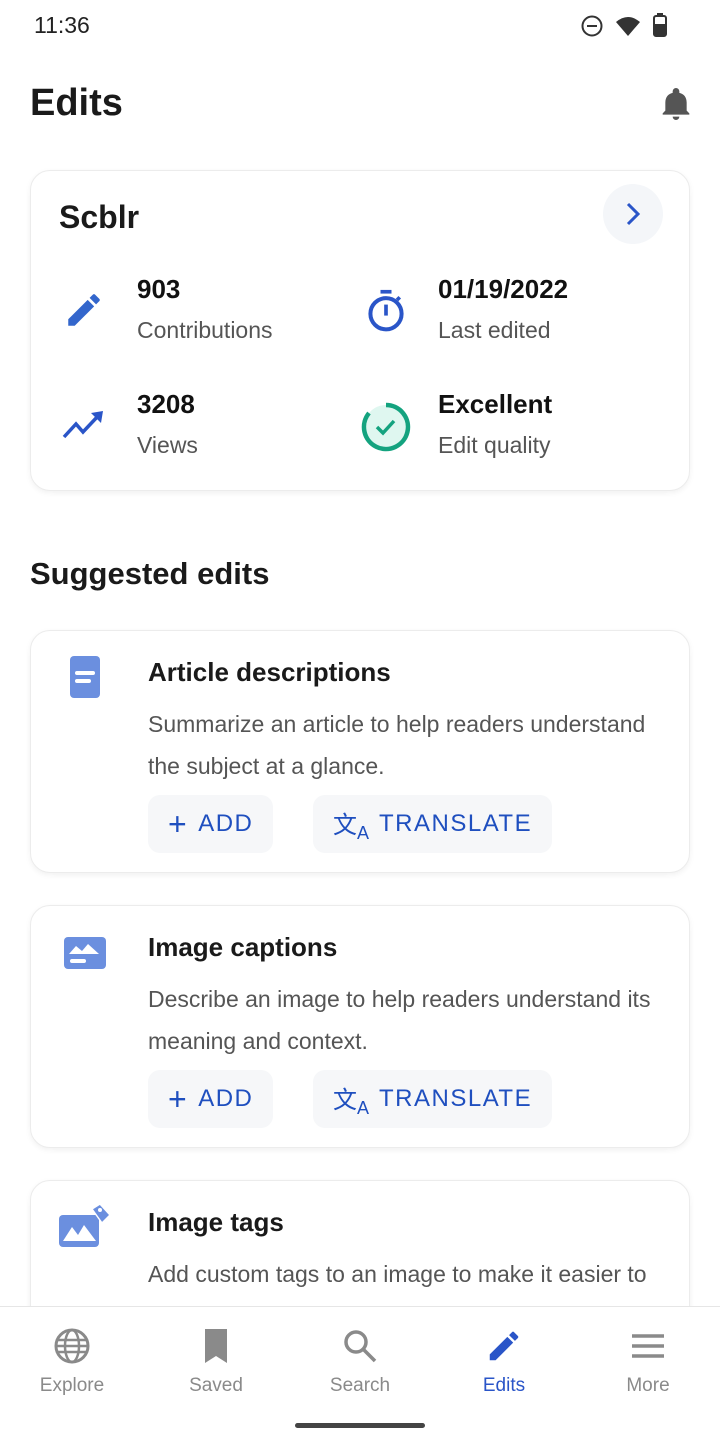  I want to click on card-title: Article descriptions, so click(269, 672).